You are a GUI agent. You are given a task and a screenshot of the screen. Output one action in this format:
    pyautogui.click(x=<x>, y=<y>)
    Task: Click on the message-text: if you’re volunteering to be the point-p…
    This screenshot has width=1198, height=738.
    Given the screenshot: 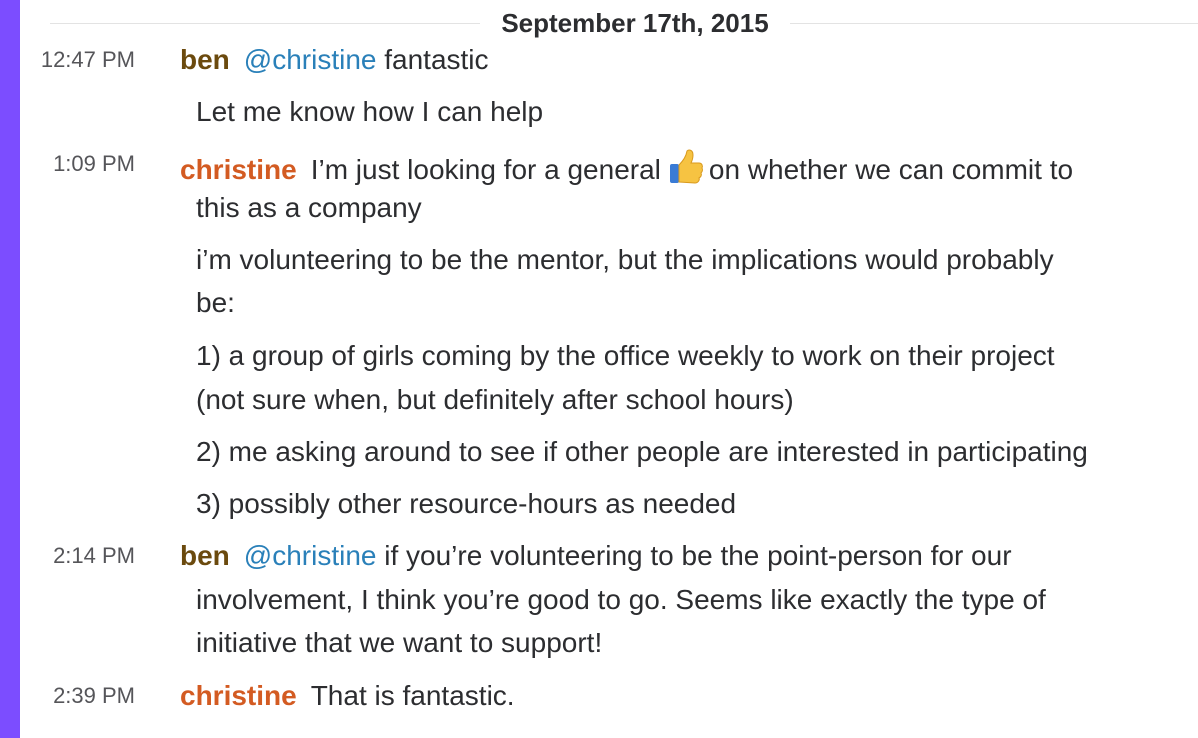 What is the action you would take?
    pyautogui.click(x=698, y=555)
    